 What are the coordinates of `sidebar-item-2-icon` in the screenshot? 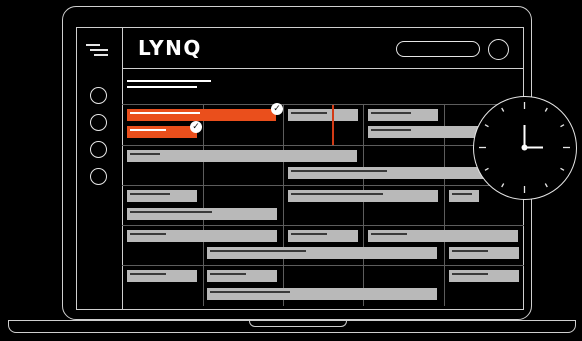 It's located at (98, 122).